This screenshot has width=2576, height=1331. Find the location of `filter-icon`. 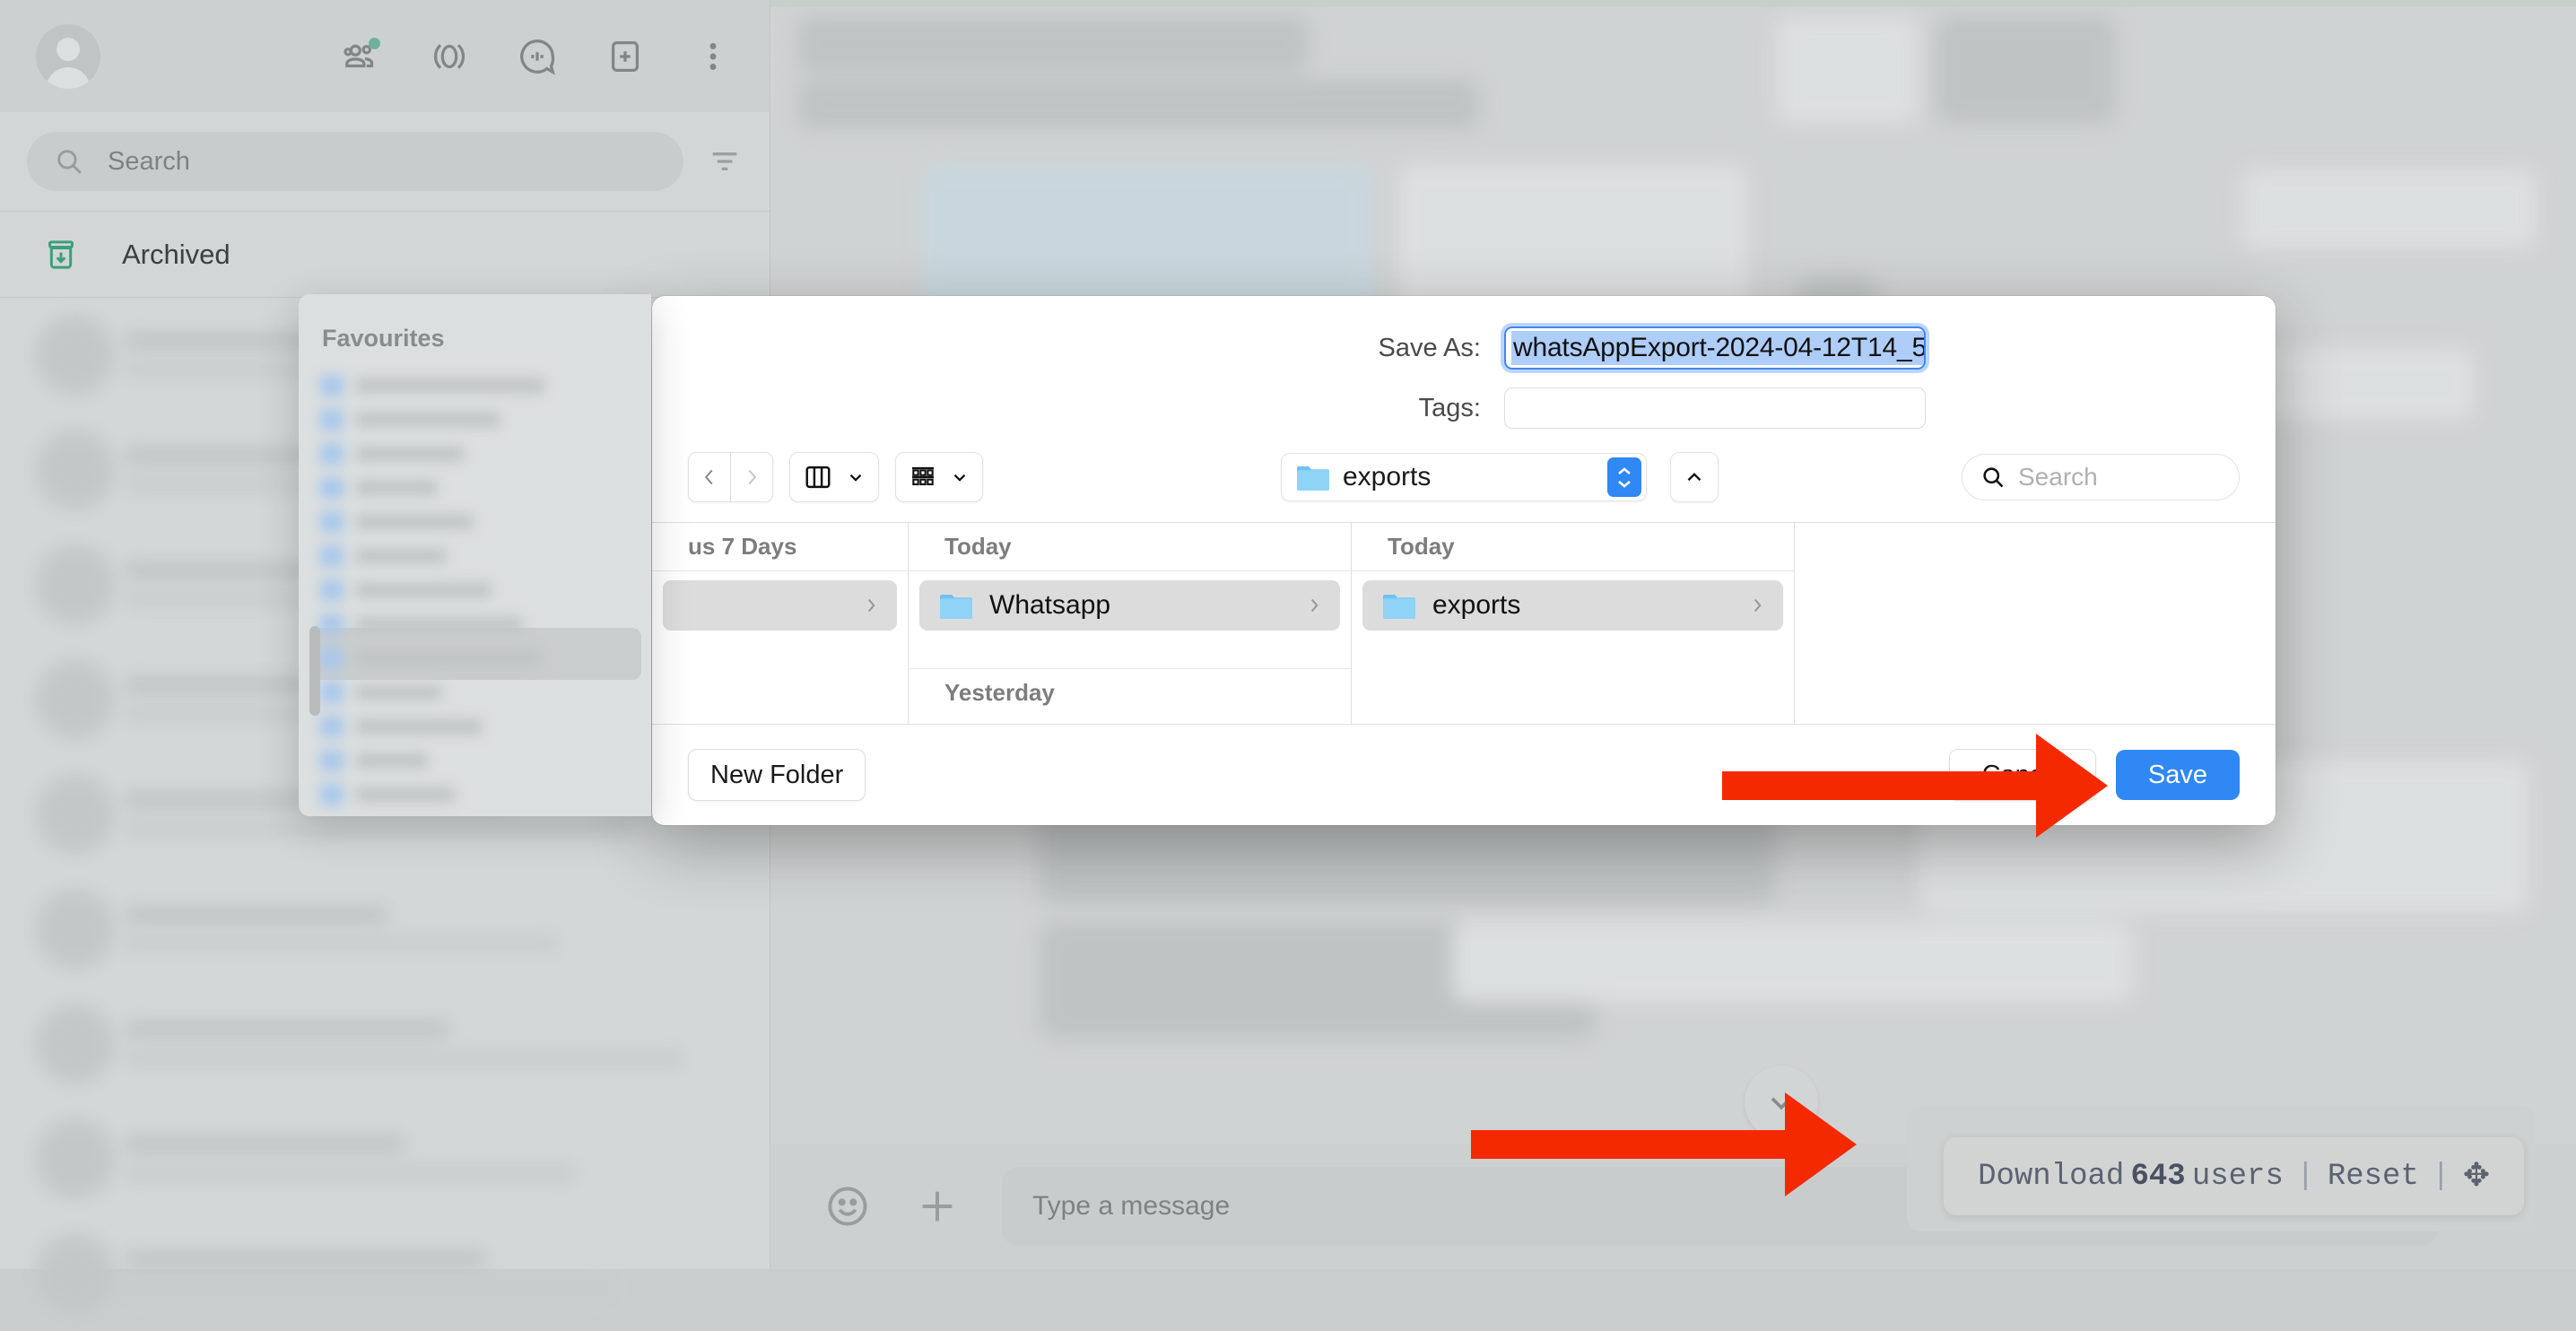

filter-icon is located at coordinates (725, 161).